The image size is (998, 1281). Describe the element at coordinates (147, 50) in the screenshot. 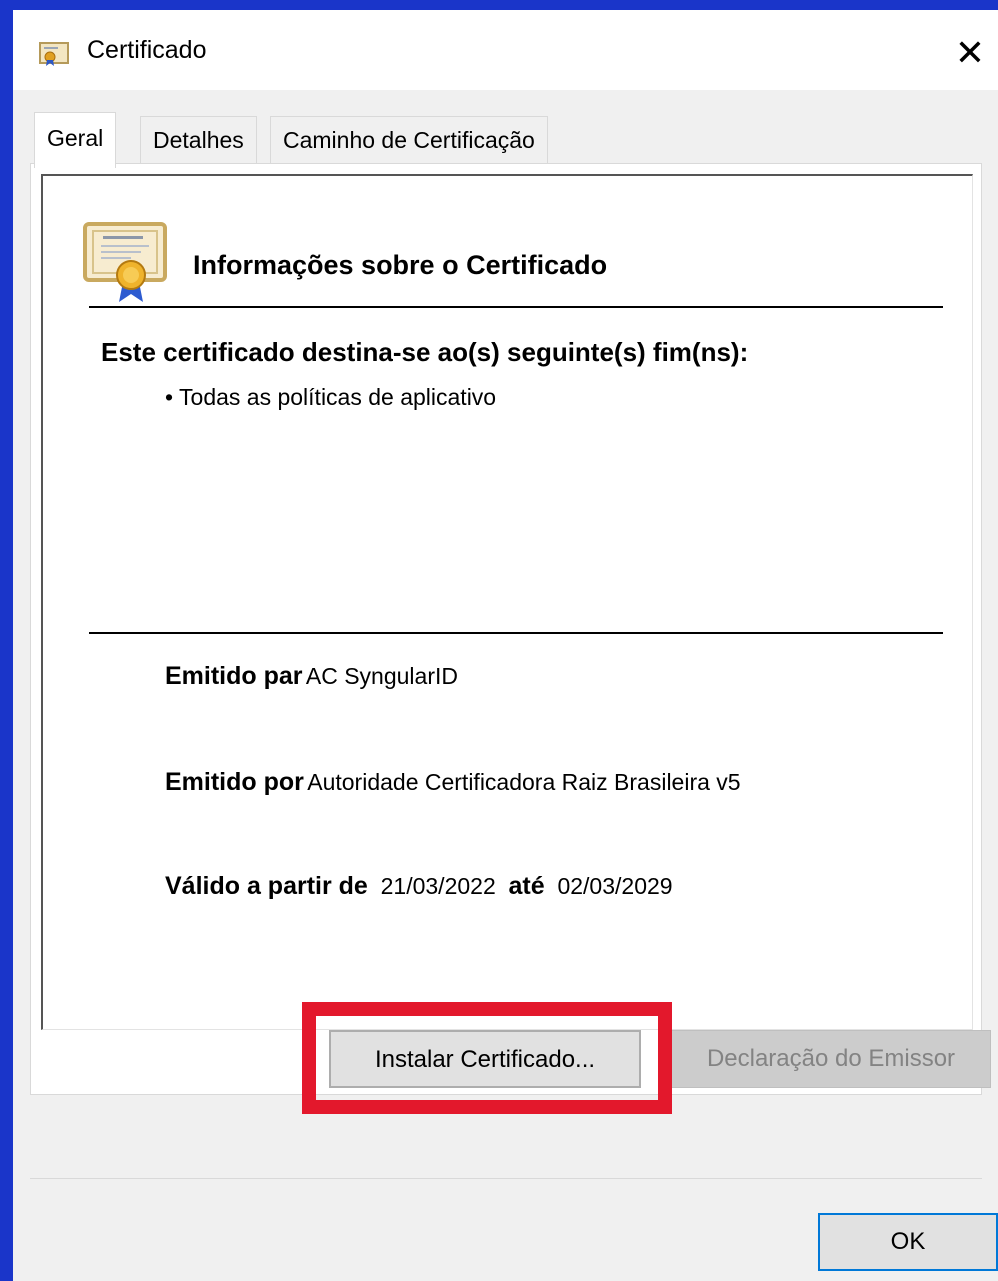

I see `window-title: Certificado` at that location.